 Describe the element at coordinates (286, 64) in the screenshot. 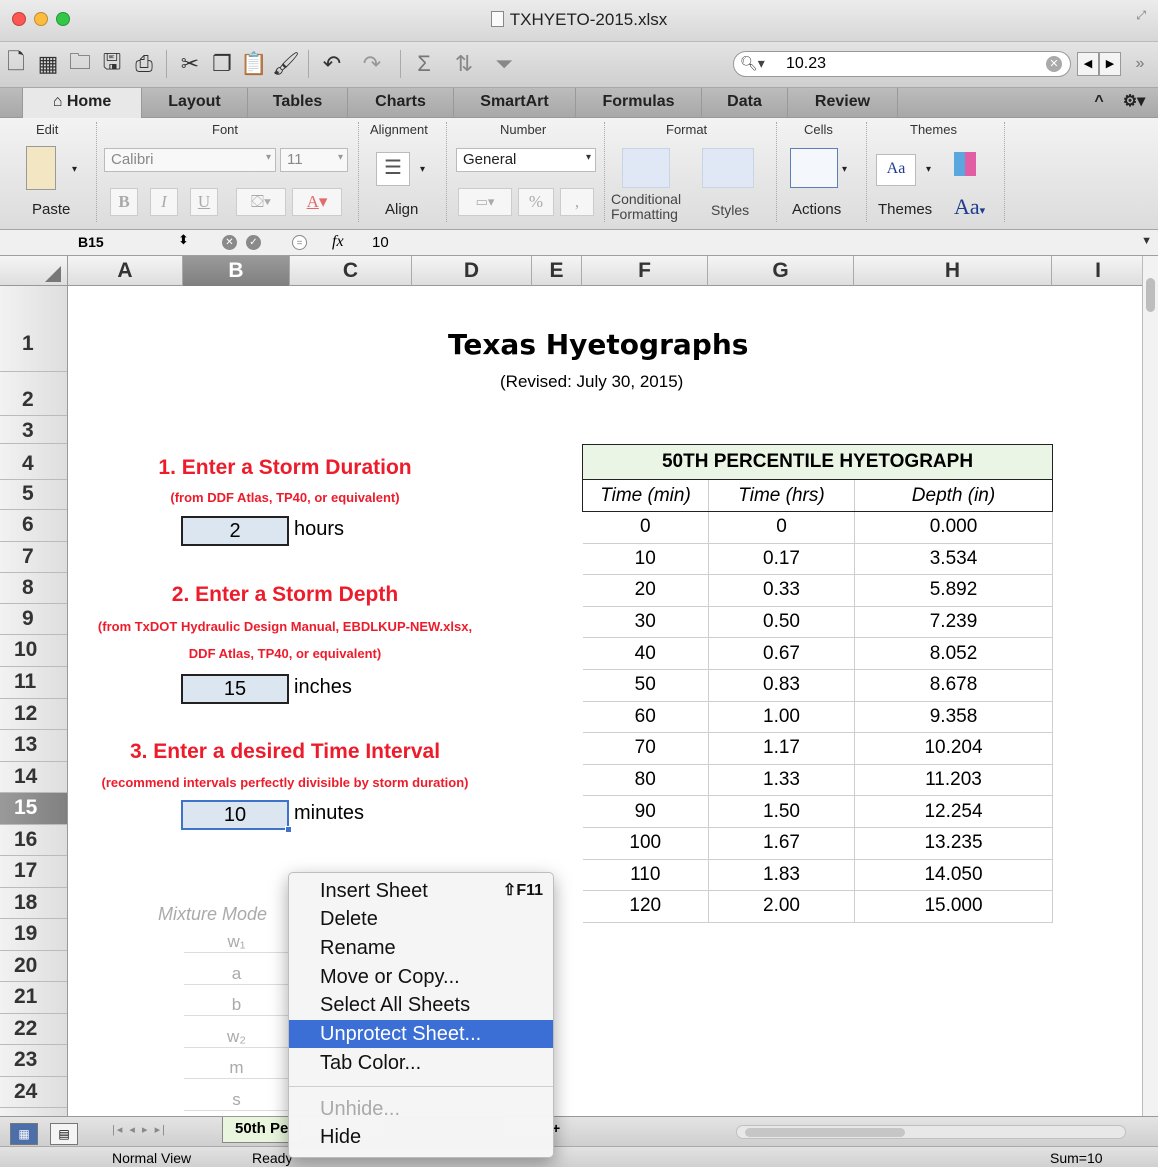

I see `format-painter-icon: 🖌` at that location.